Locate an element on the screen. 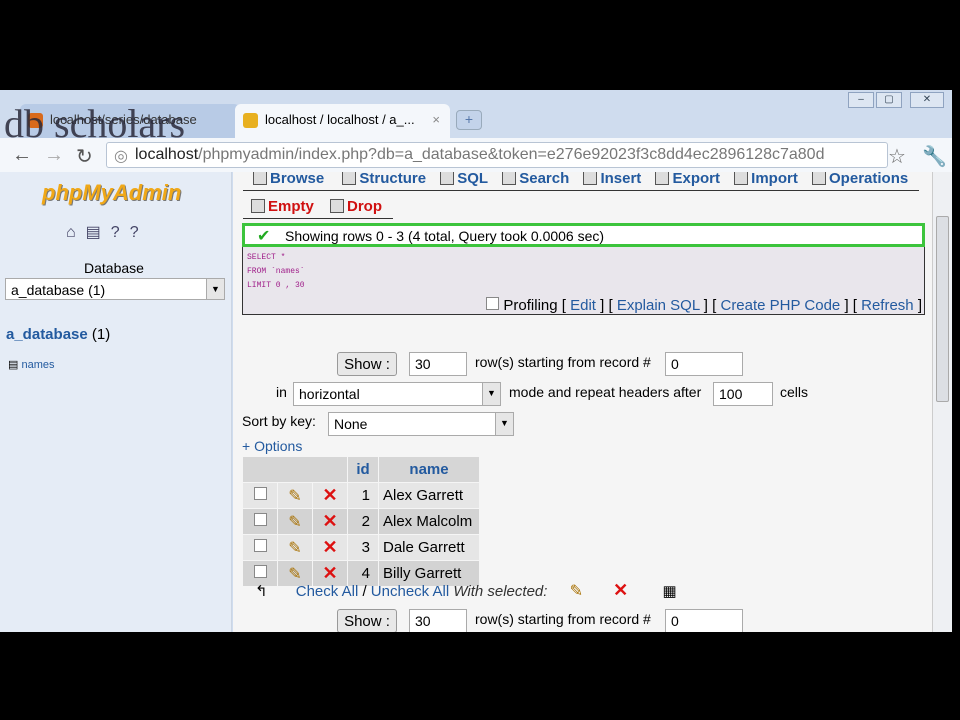 This screenshot has width=960, height=720. scrollbar-thumb is located at coordinates (942, 309).